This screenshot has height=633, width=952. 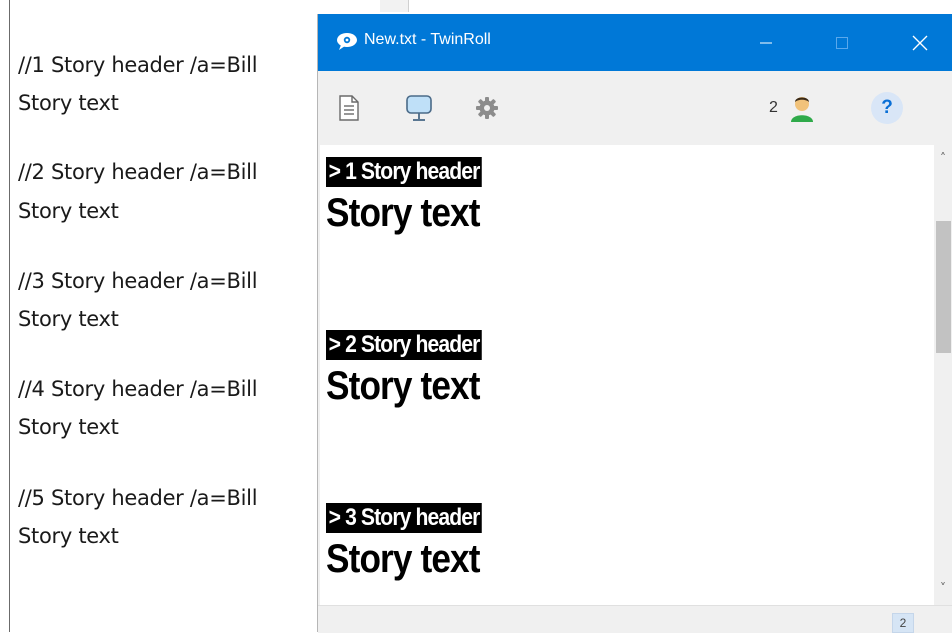 What do you see at coordinates (802, 108) in the screenshot?
I see `user-icon` at bounding box center [802, 108].